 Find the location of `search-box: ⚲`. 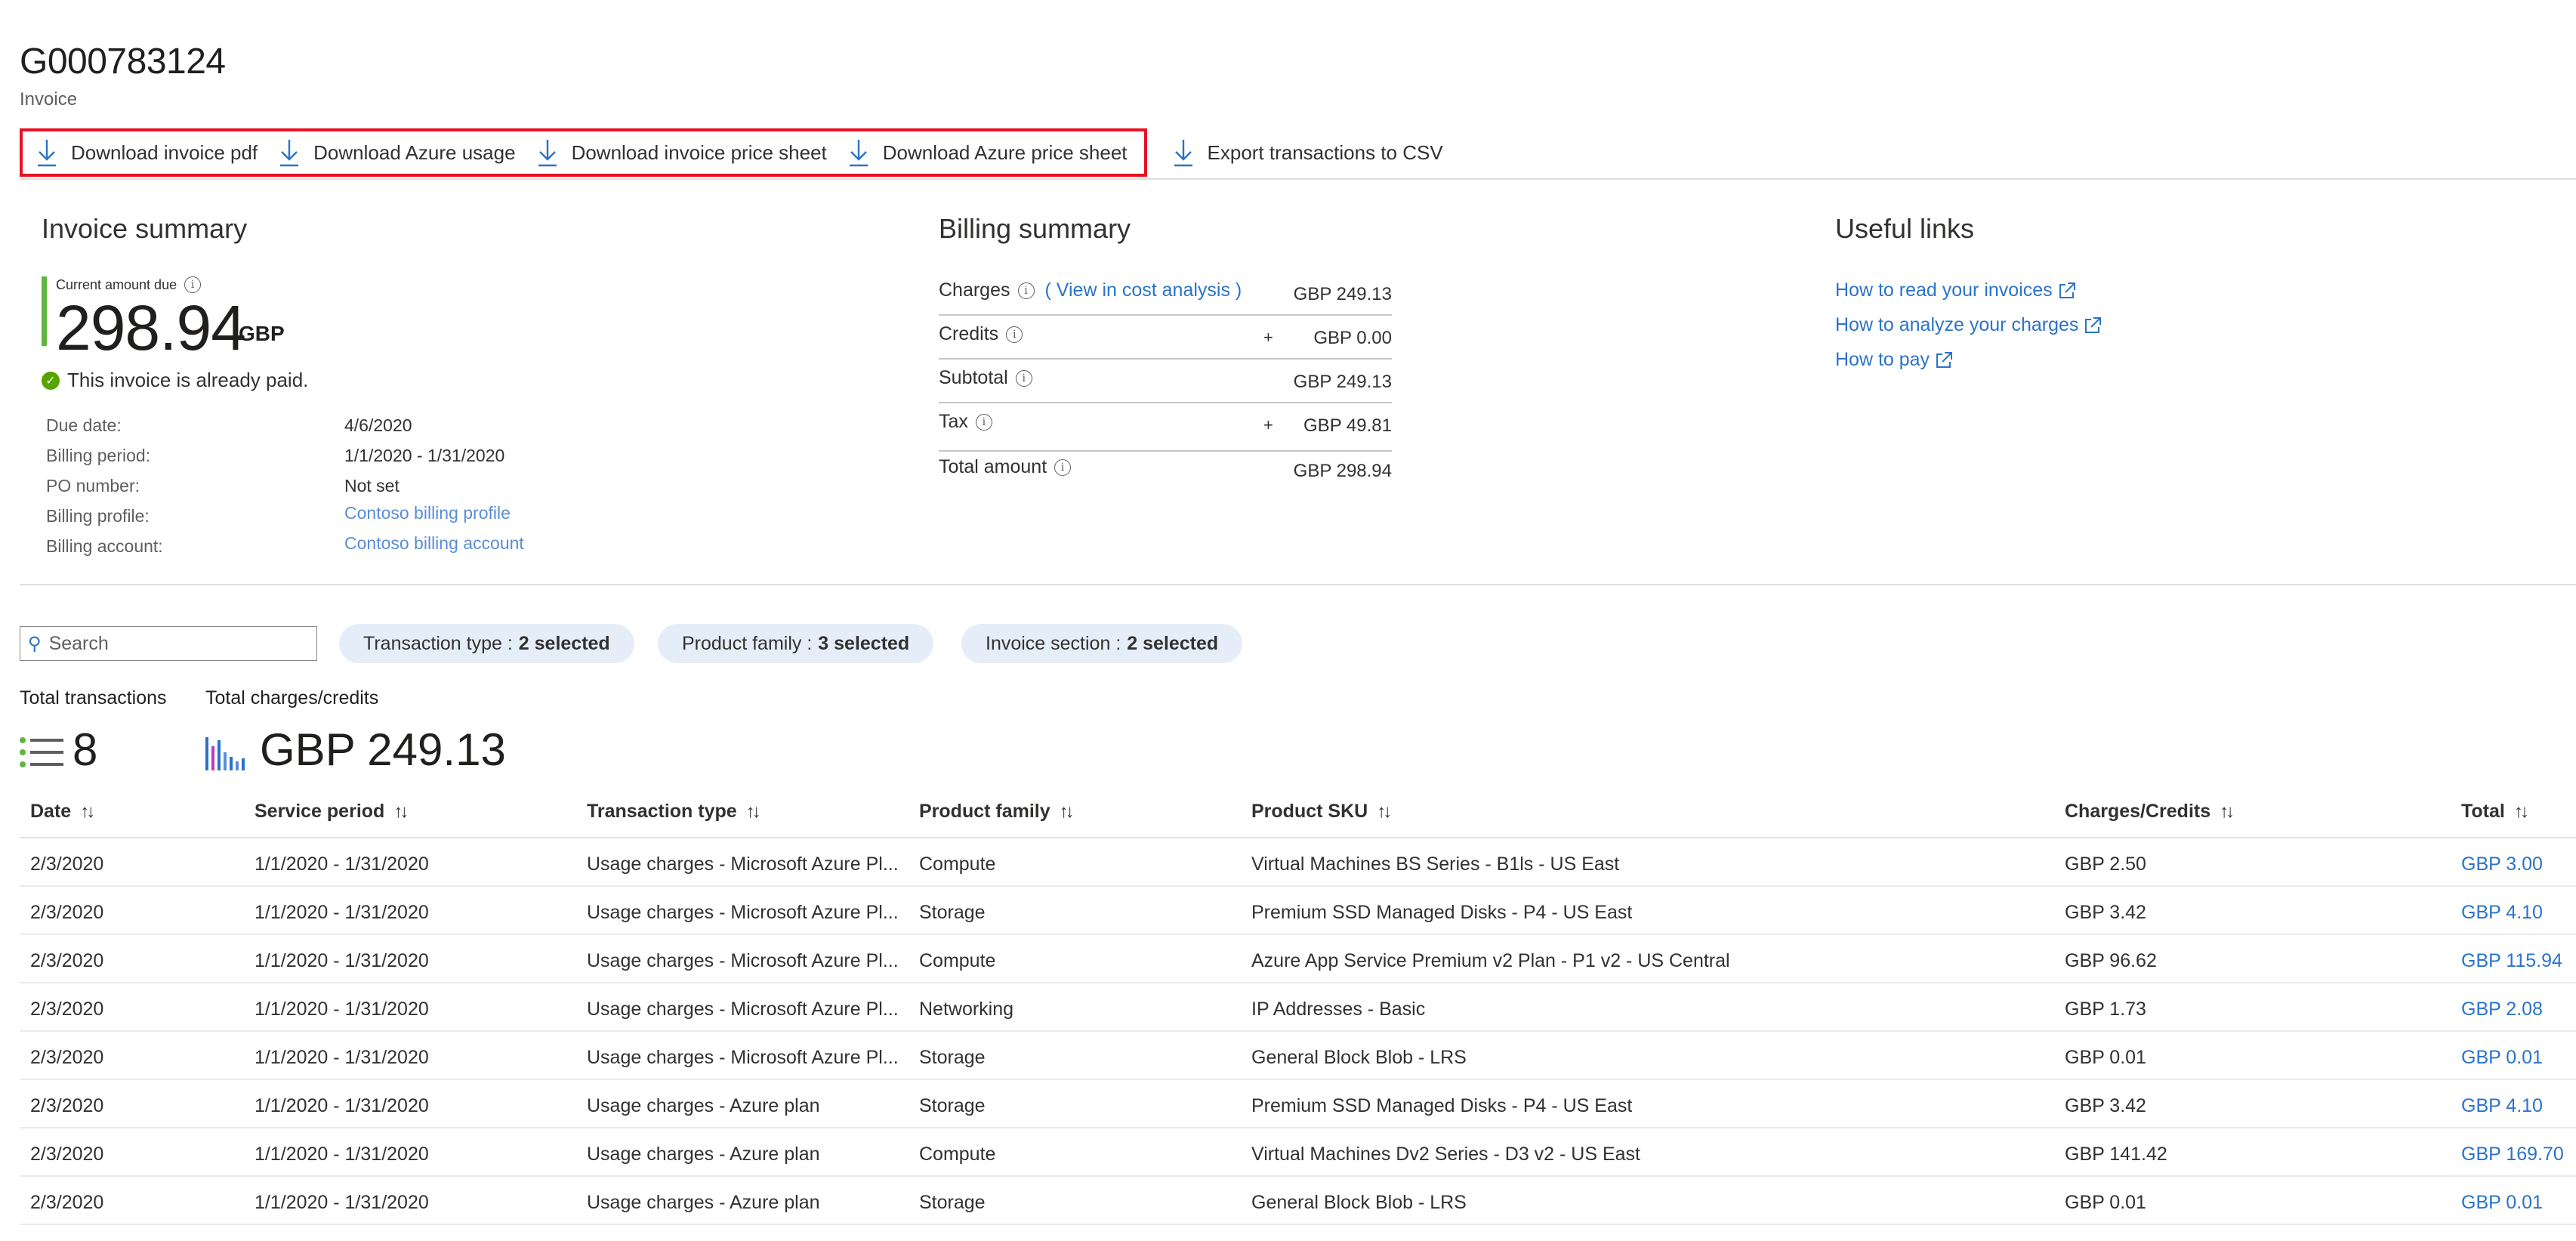

search-box: ⚲ is located at coordinates (168, 643).